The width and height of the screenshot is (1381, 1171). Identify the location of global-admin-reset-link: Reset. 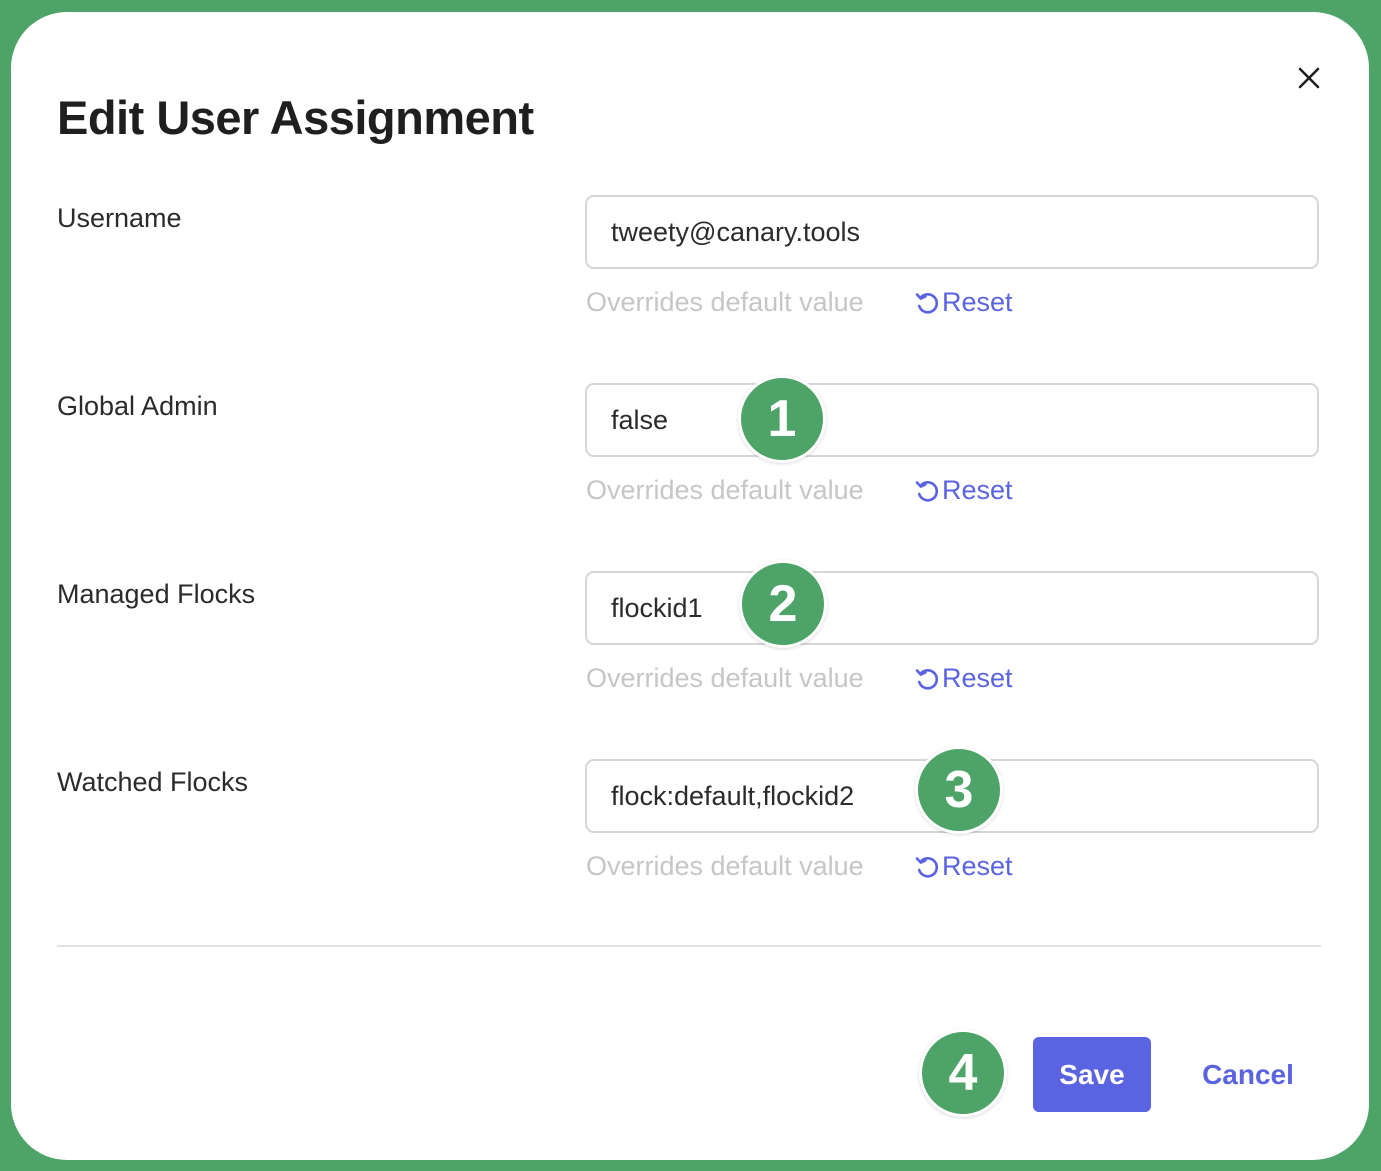
(963, 490).